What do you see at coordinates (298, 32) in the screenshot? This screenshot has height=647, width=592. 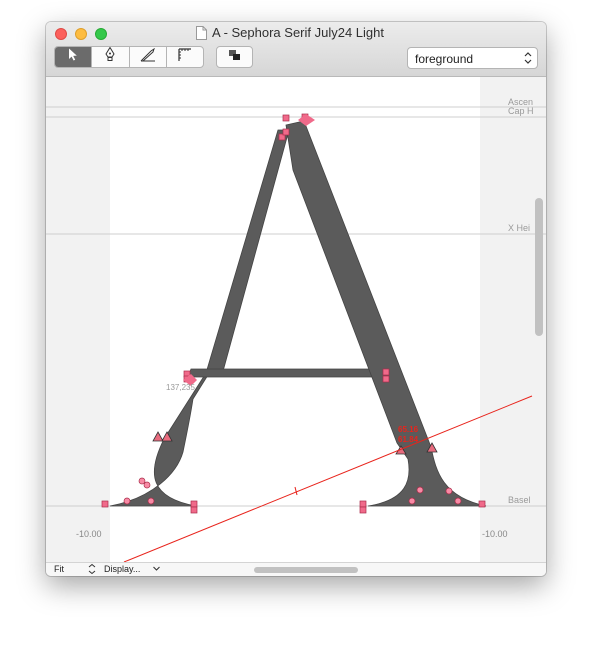 I see `window-title: A - Sephora Serif July24 Light` at bounding box center [298, 32].